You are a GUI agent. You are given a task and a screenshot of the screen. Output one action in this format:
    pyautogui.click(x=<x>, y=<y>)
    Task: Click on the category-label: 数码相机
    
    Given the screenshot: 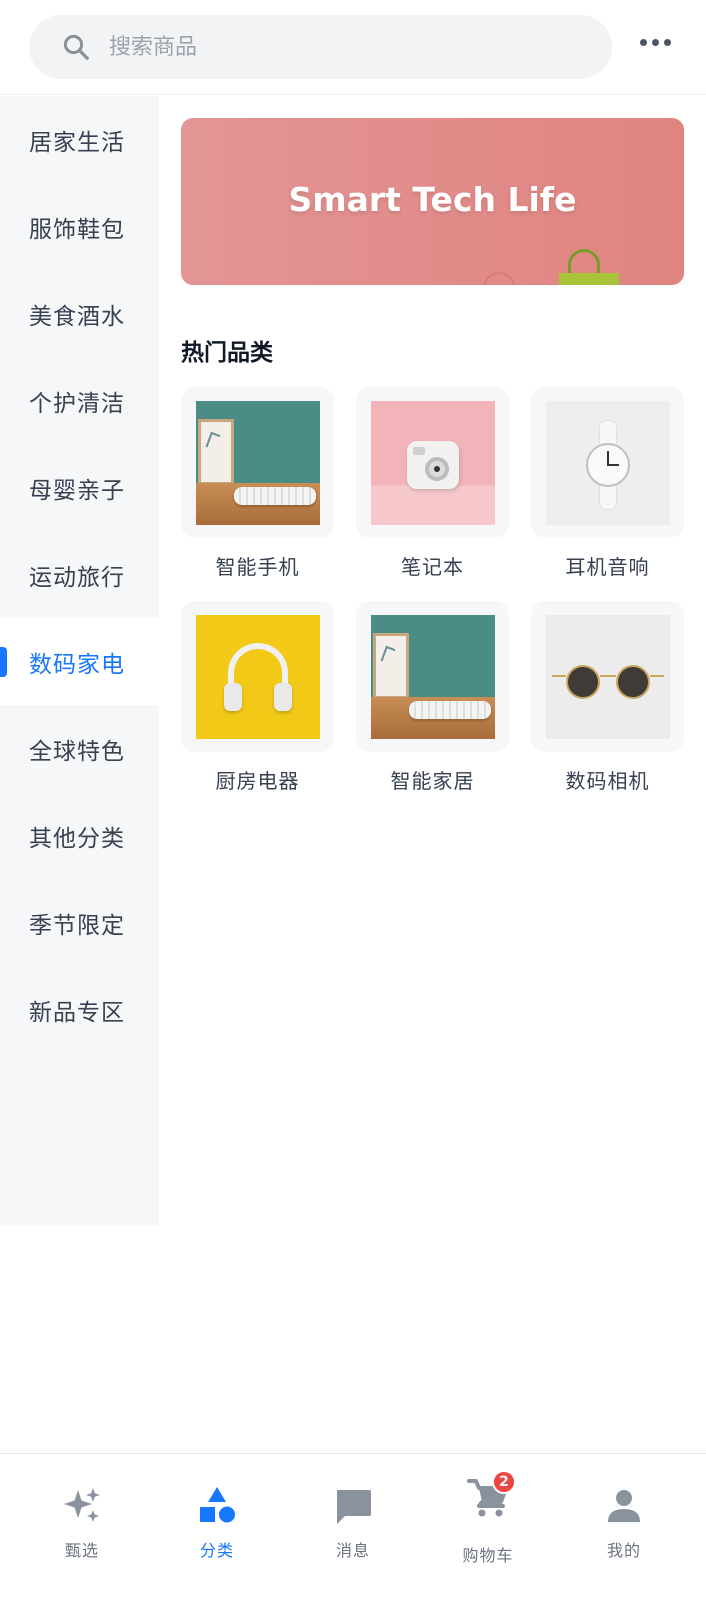 What is the action you would take?
    pyautogui.click(x=607, y=781)
    